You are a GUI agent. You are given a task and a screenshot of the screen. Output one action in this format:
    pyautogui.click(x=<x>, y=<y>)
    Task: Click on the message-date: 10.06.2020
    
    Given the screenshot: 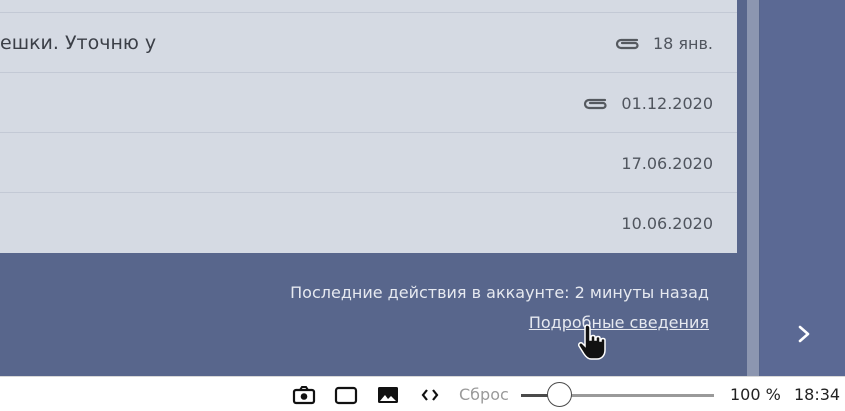 What is the action you would take?
    pyautogui.click(x=667, y=223)
    